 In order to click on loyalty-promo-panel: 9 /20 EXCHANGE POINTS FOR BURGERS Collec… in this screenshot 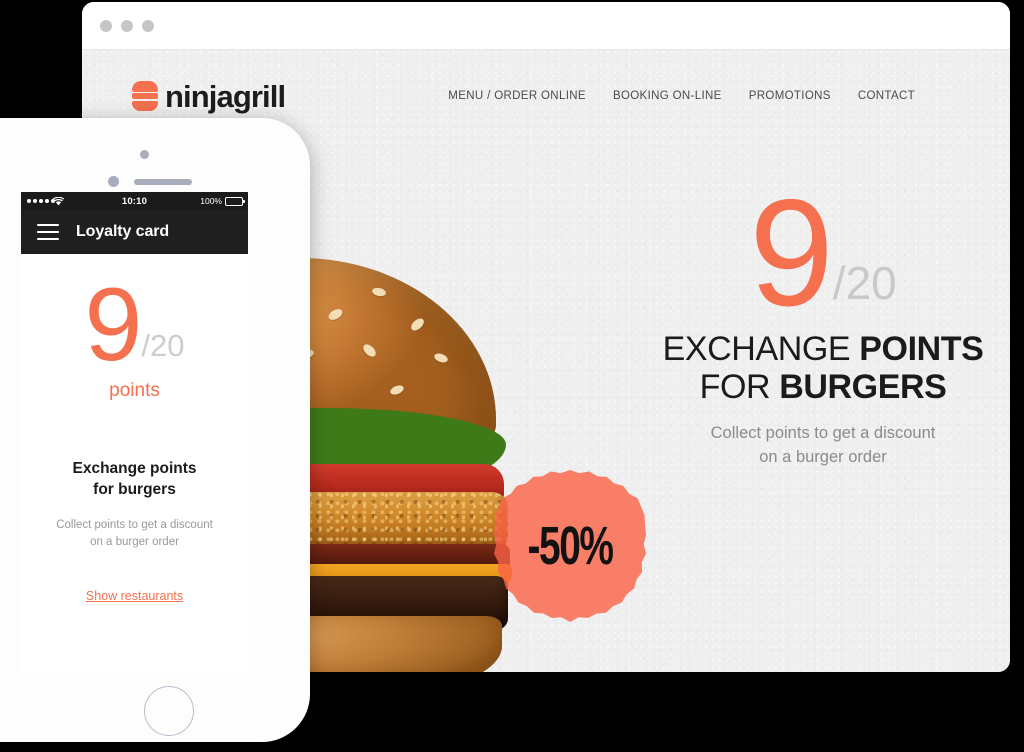, I will do `click(823, 318)`.